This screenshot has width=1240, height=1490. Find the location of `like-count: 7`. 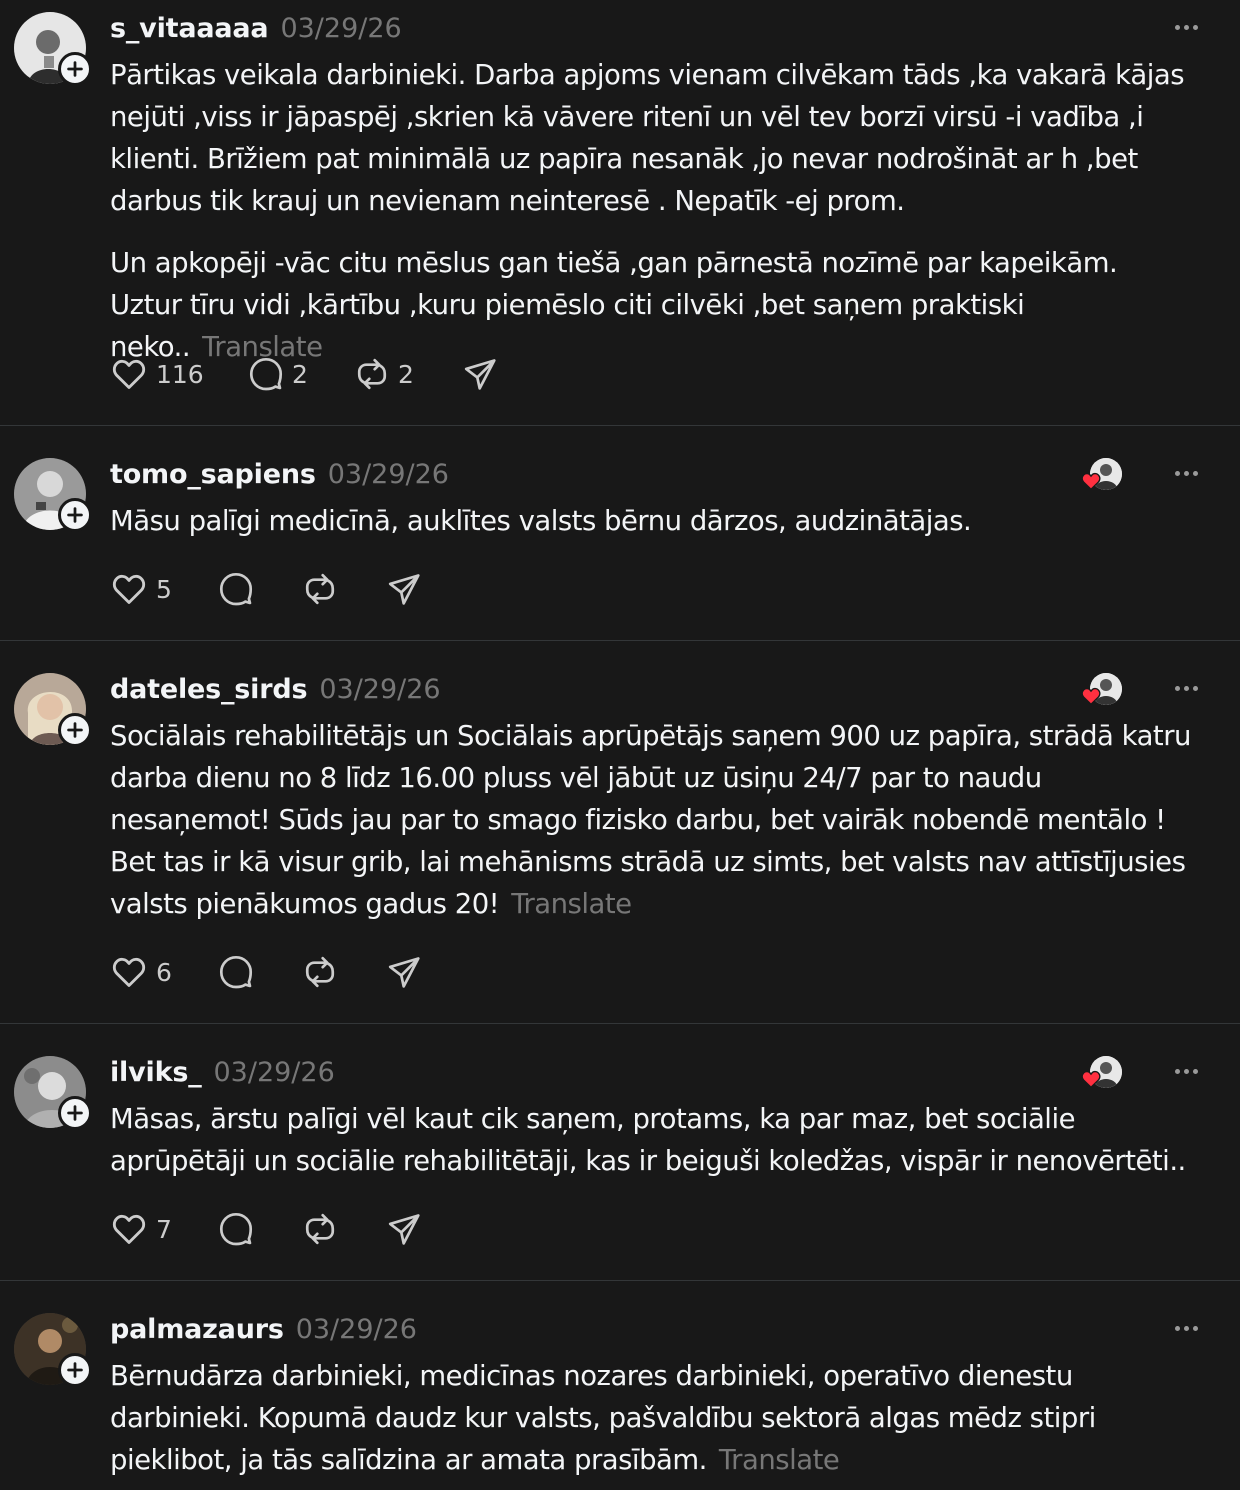

like-count: 7 is located at coordinates (164, 1229).